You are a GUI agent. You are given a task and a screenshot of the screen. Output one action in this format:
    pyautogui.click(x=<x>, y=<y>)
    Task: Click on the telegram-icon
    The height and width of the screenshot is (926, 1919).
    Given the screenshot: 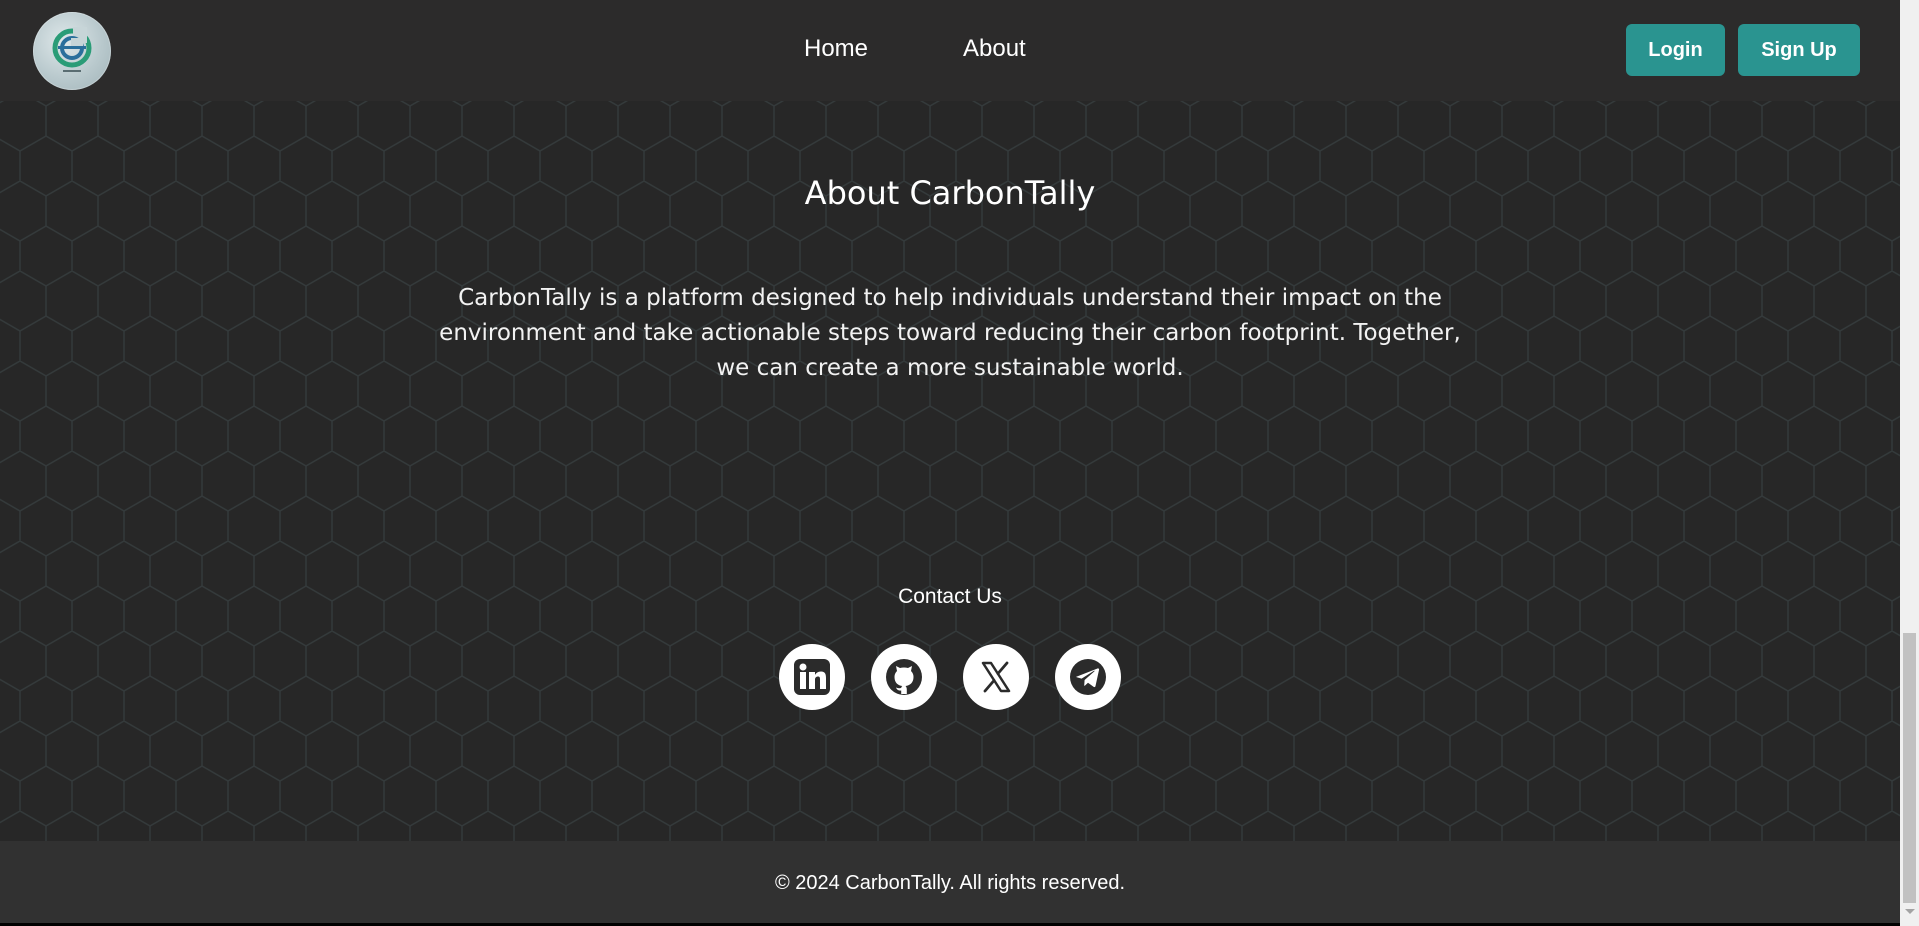 What is the action you would take?
    pyautogui.click(x=1088, y=677)
    